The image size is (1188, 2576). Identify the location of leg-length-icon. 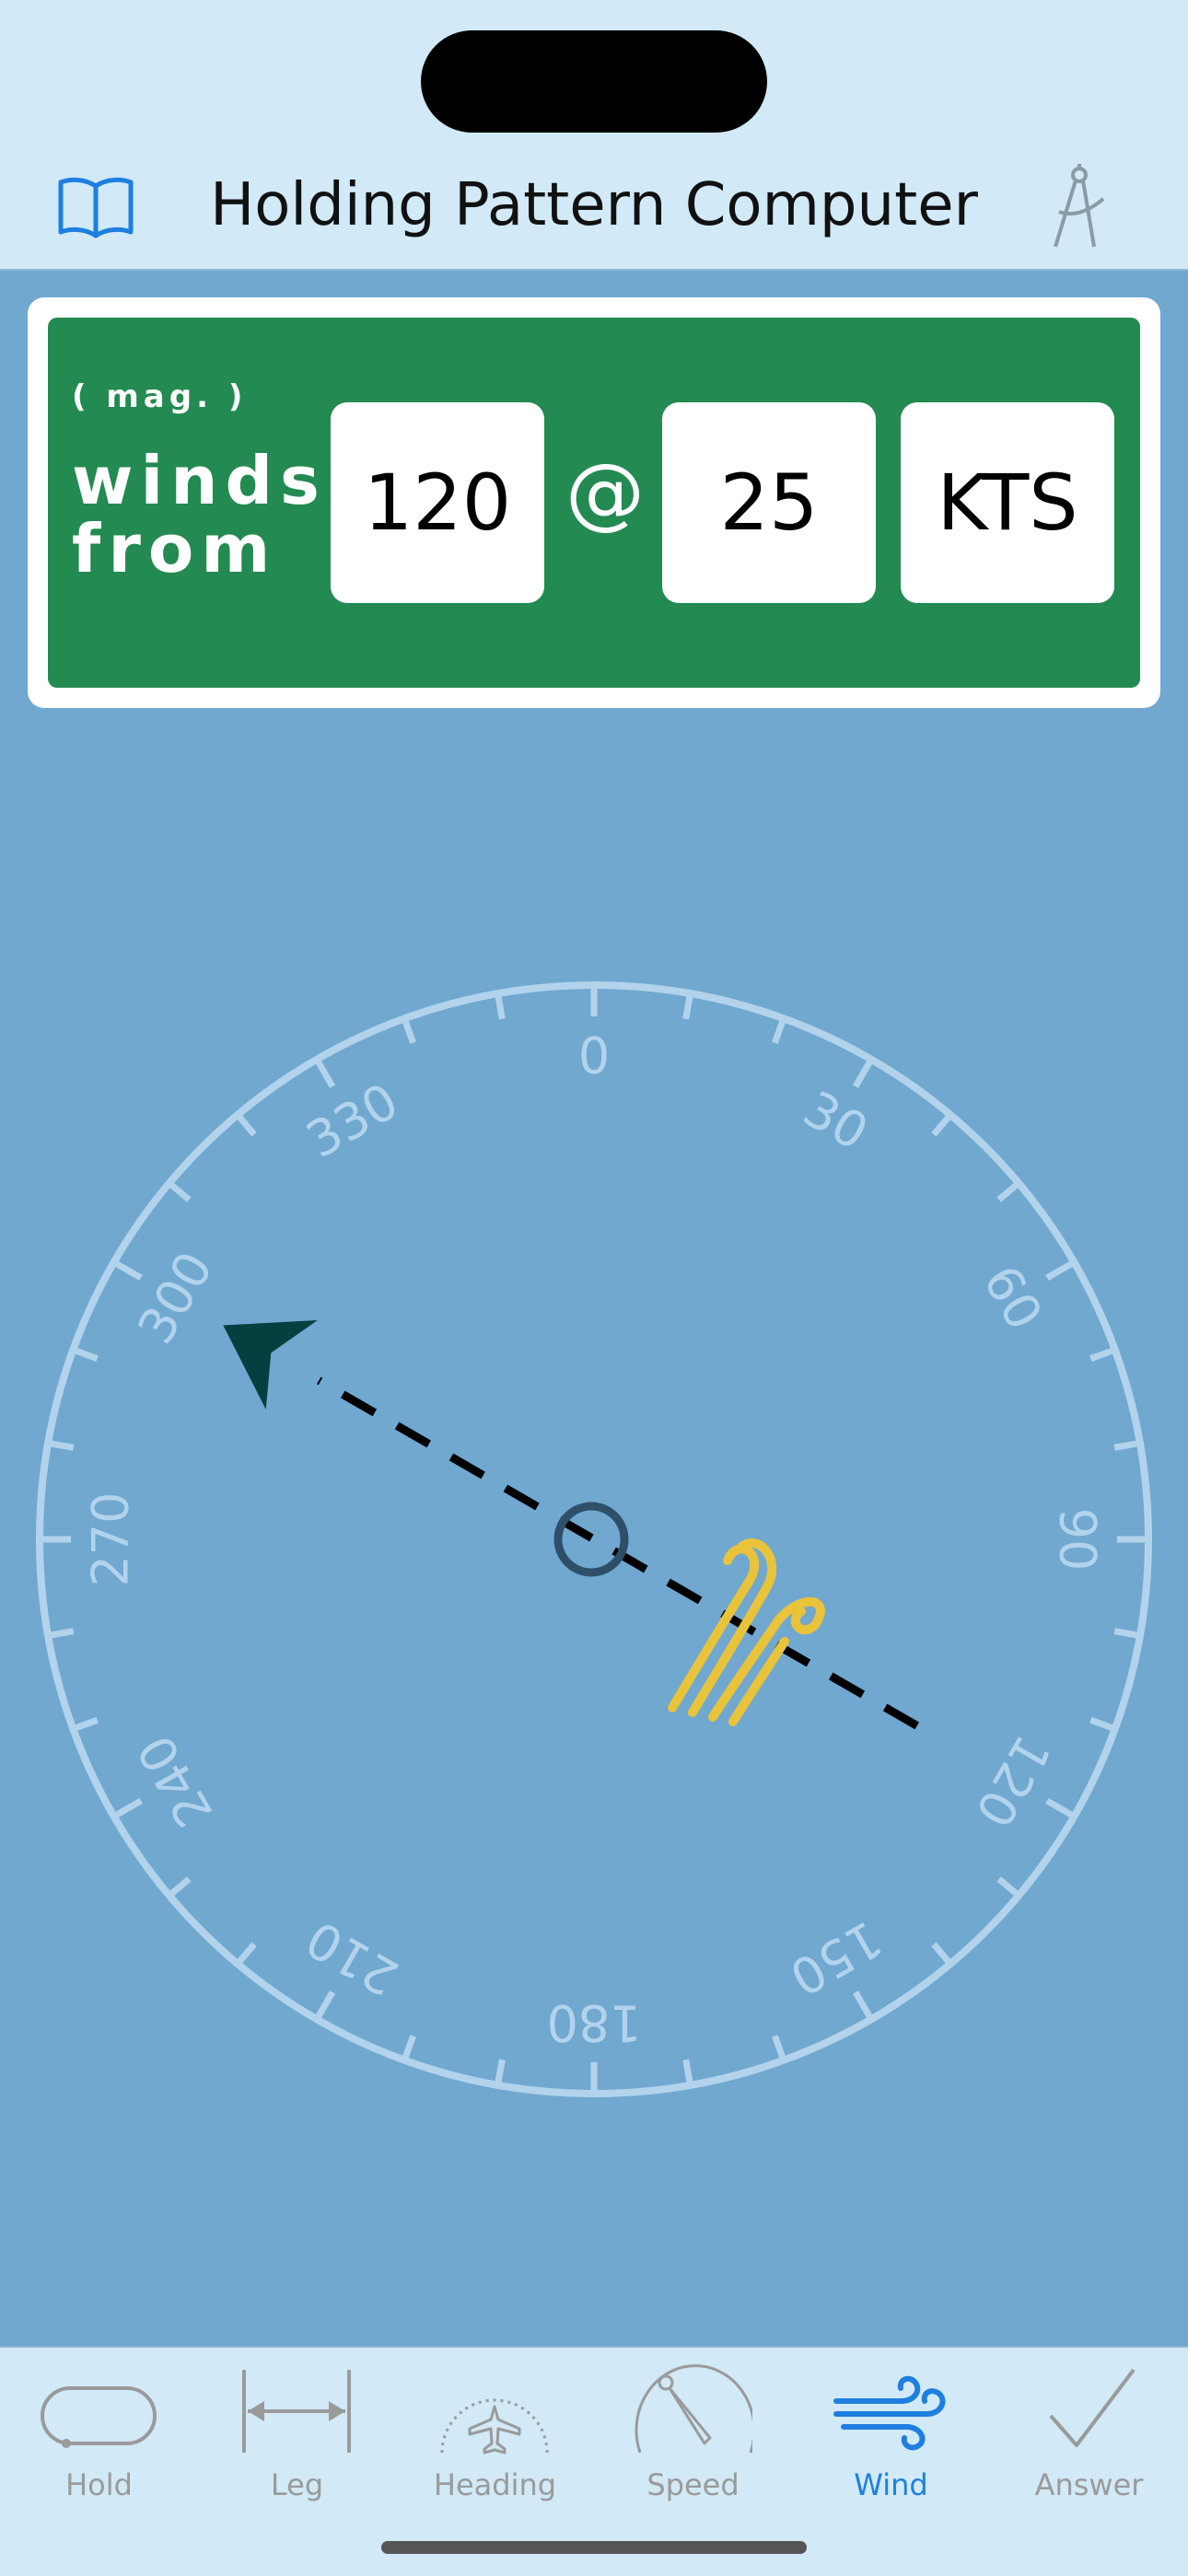
(296, 2411).